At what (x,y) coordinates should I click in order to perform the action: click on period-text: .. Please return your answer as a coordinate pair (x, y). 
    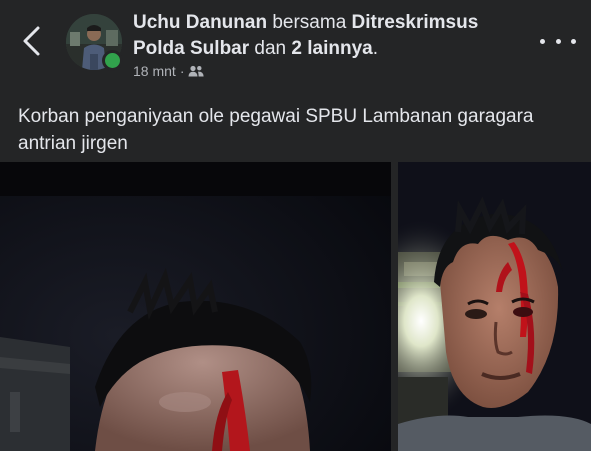
    Looking at the image, I should click on (375, 48).